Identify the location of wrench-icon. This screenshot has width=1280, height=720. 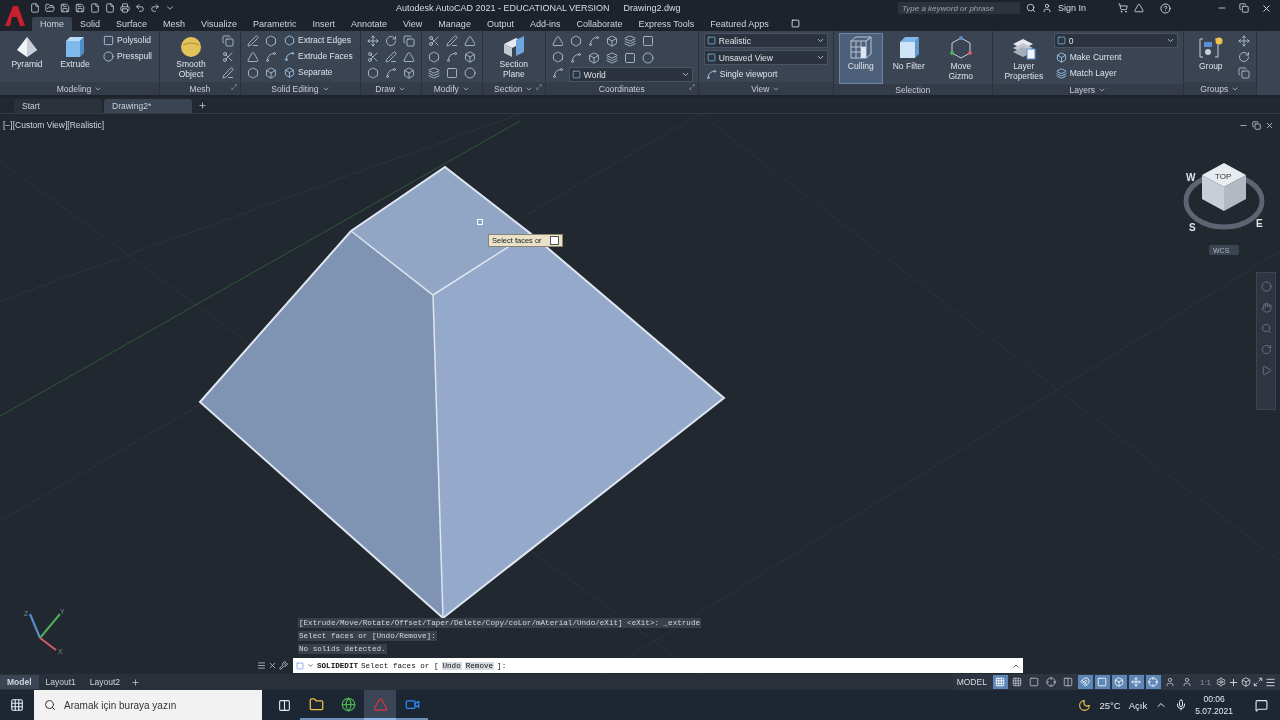
(283, 666).